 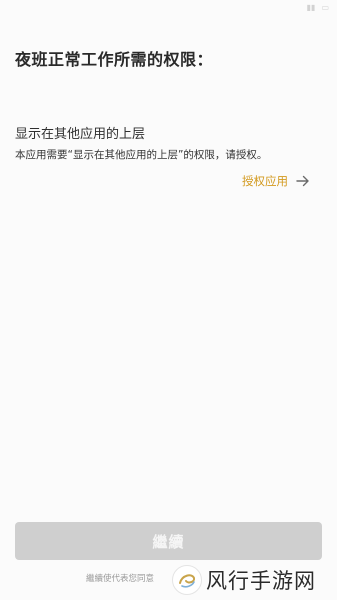 What do you see at coordinates (261, 581) in the screenshot?
I see `watermark-text: 风行手游网` at bounding box center [261, 581].